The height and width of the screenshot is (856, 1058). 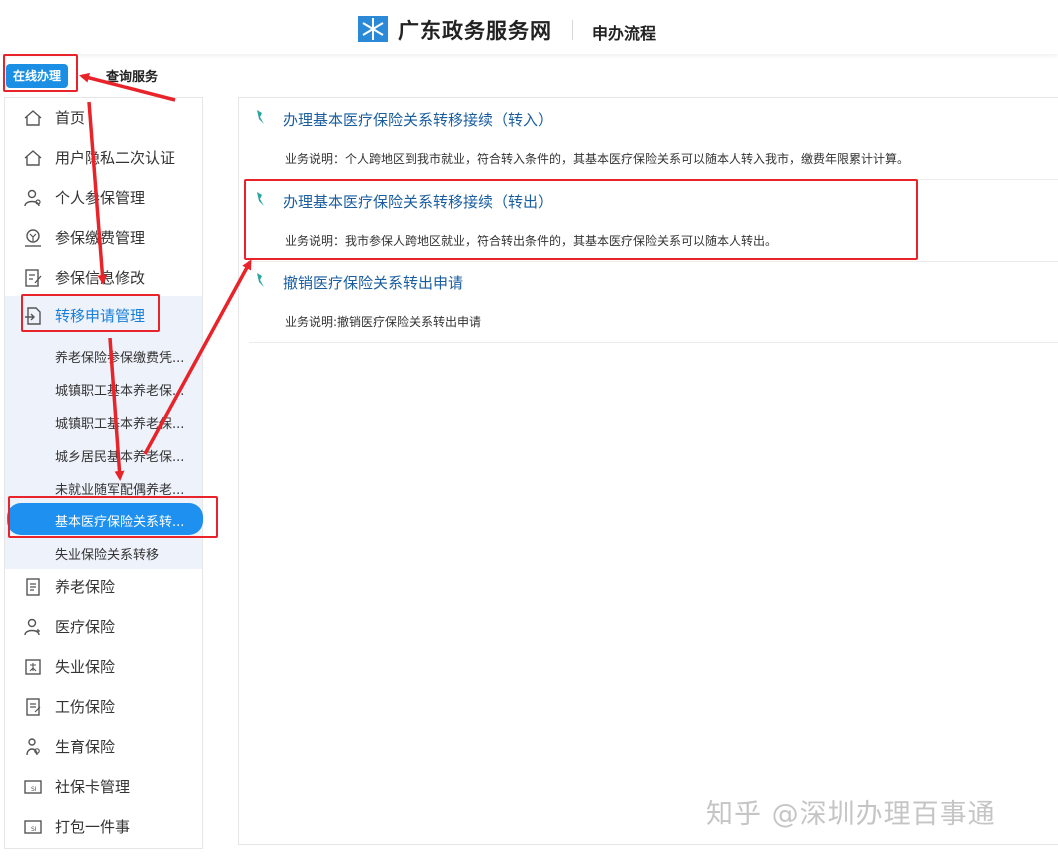 I want to click on sidebar-item-privacy-auth: 用户隐私二次认证, so click(x=103, y=158).